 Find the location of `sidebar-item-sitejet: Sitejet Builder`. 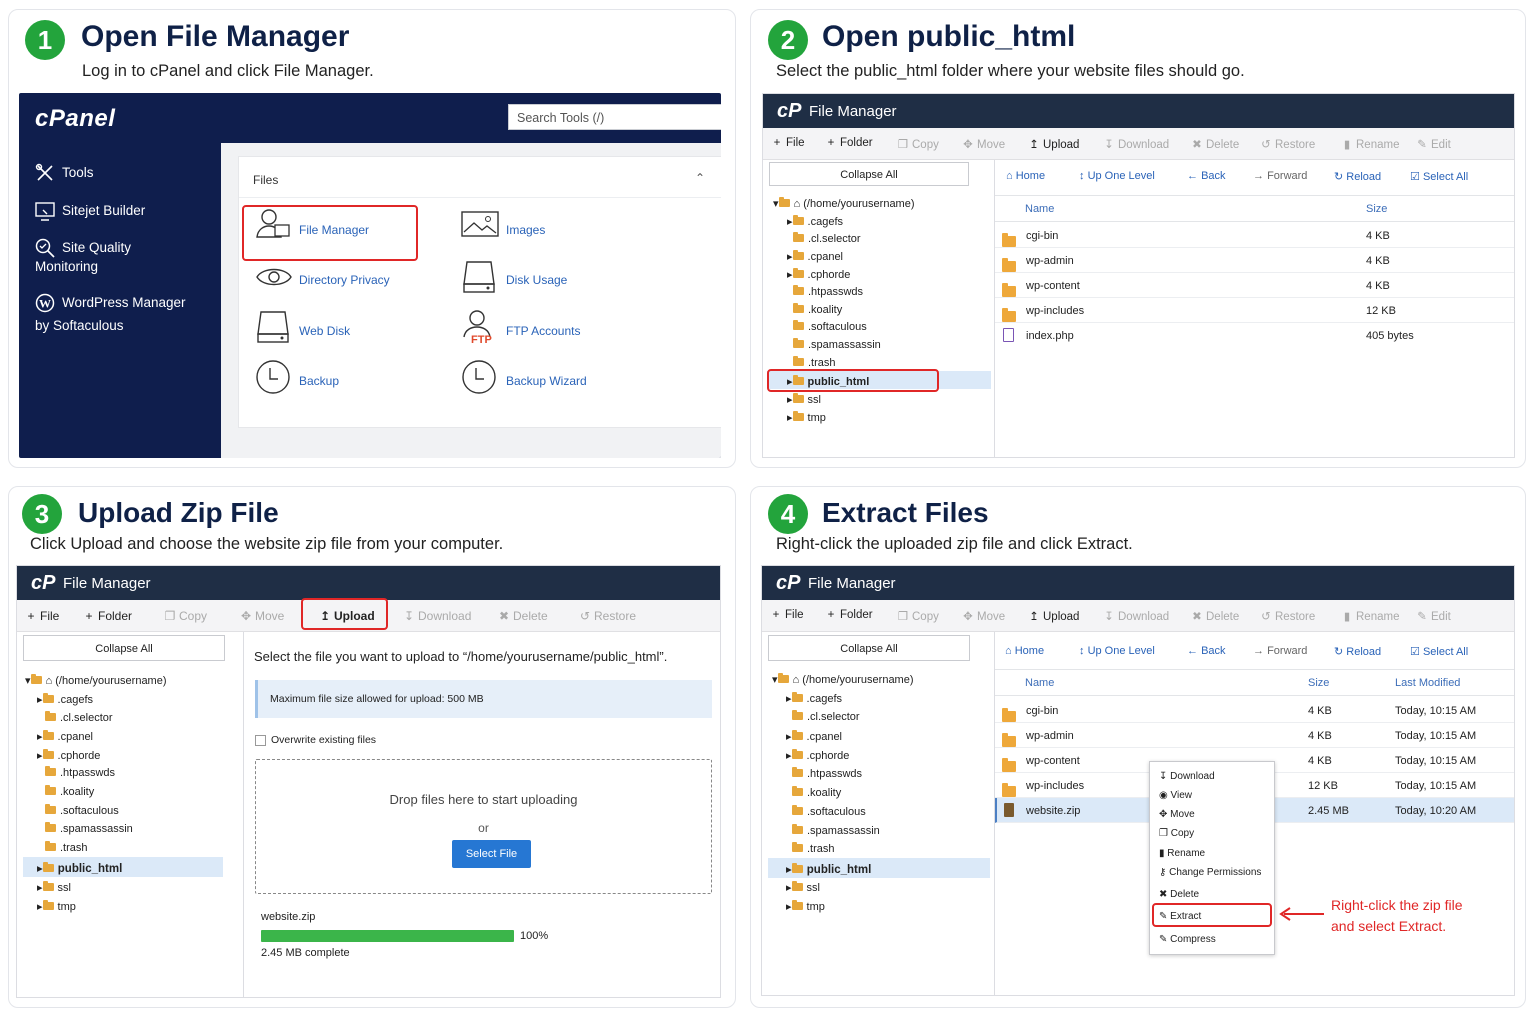

sidebar-item-sitejet: Sitejet Builder is located at coordinates (125, 212).